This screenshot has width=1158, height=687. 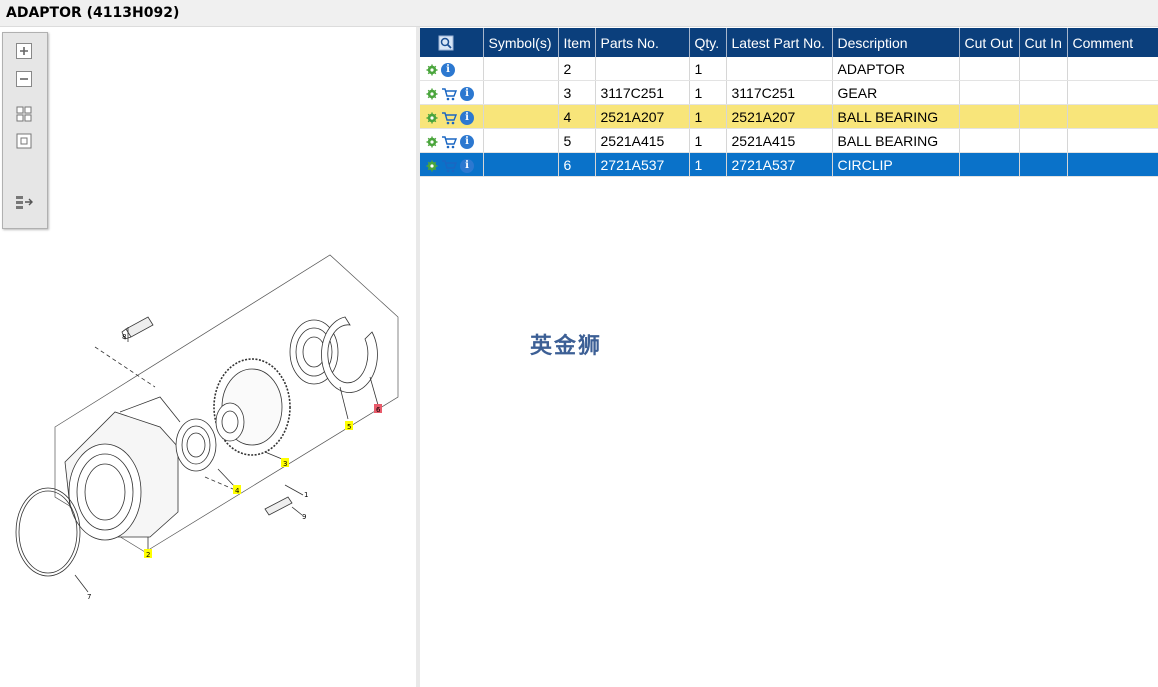 What do you see at coordinates (642, 164) in the screenshot?
I see `cell-parts-no: 2721A537` at bounding box center [642, 164].